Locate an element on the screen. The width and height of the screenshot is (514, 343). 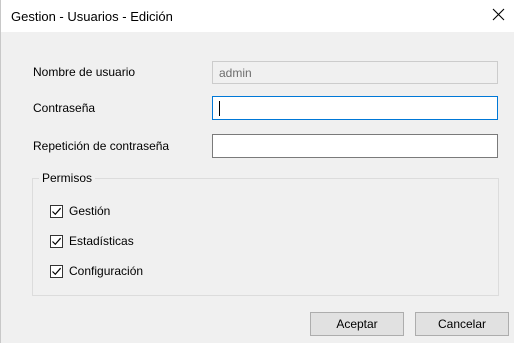
username-field: admin is located at coordinates (355, 72).